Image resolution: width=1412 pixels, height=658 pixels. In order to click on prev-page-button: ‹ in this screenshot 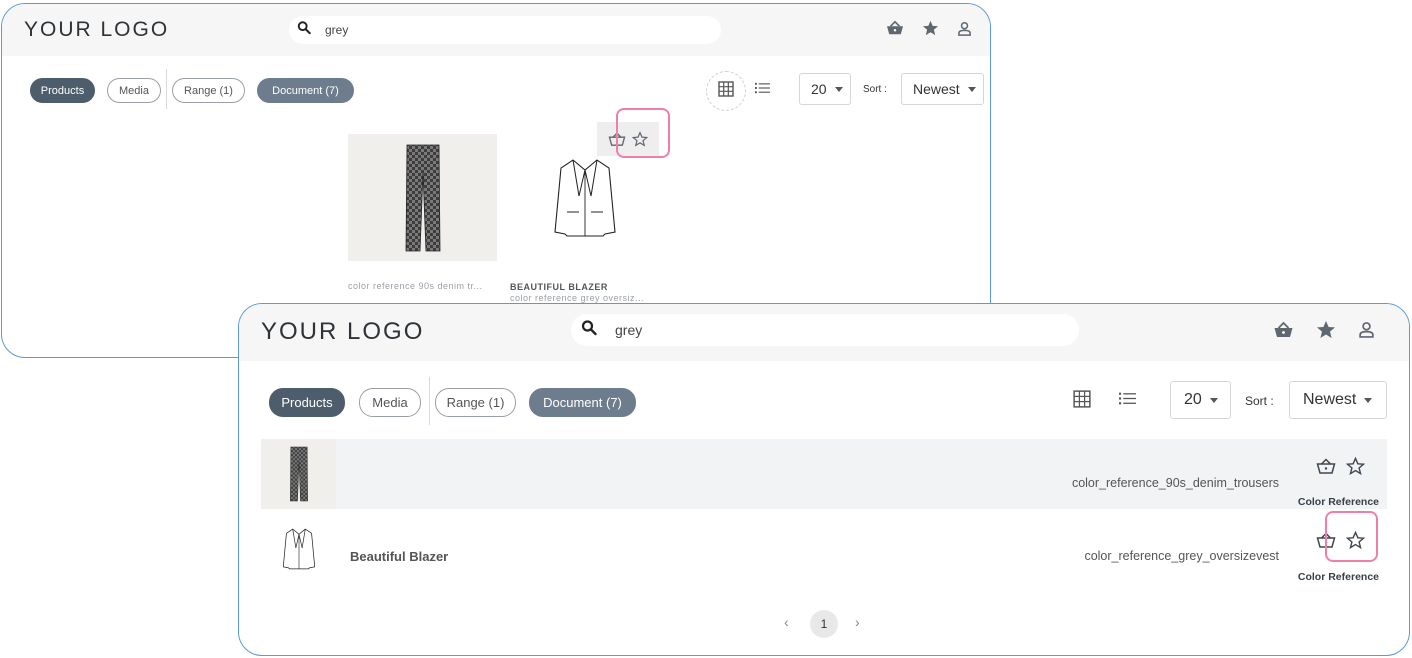, I will do `click(786, 622)`.